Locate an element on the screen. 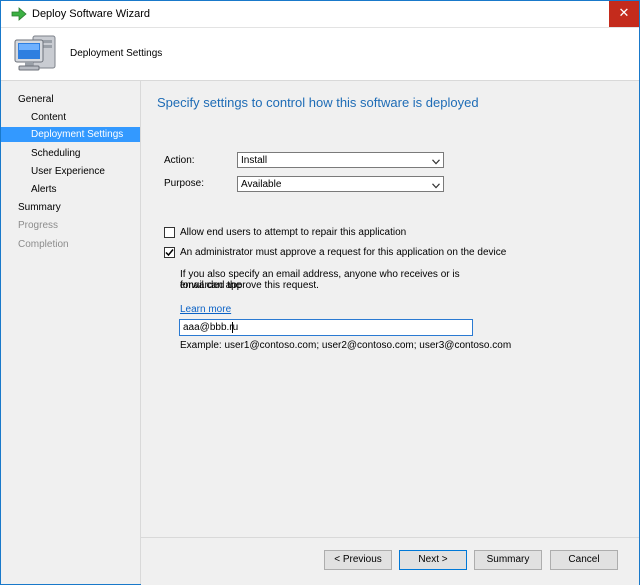  approve-checkbox is located at coordinates (169, 252).